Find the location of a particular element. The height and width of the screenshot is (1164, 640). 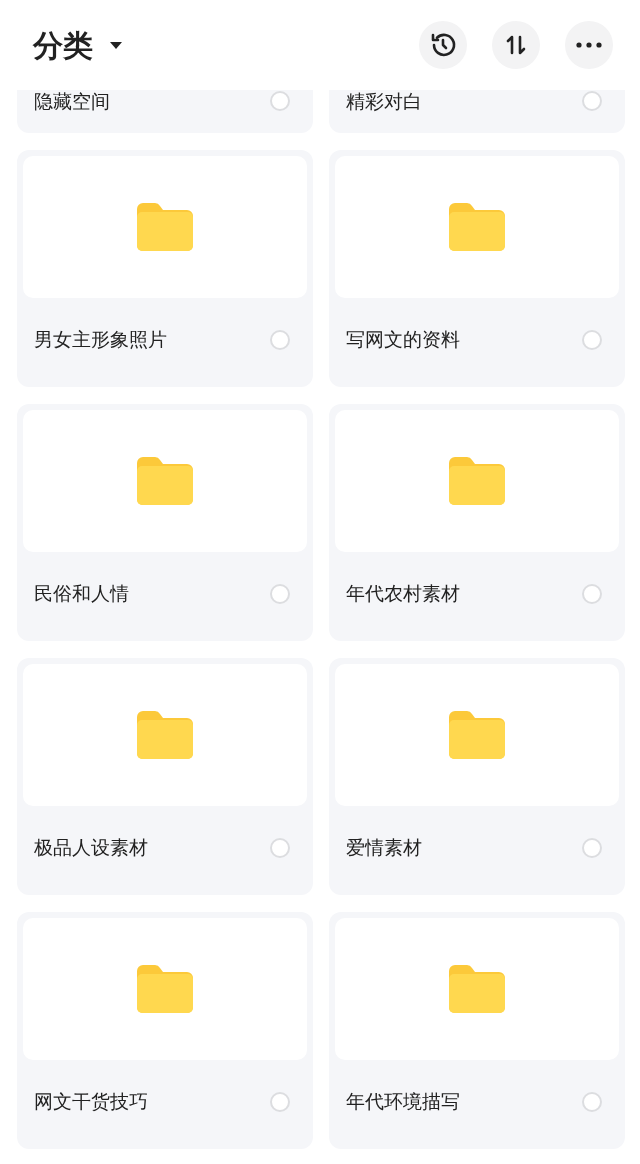

folder-card: 隐藏空间 is located at coordinates (165, 111).